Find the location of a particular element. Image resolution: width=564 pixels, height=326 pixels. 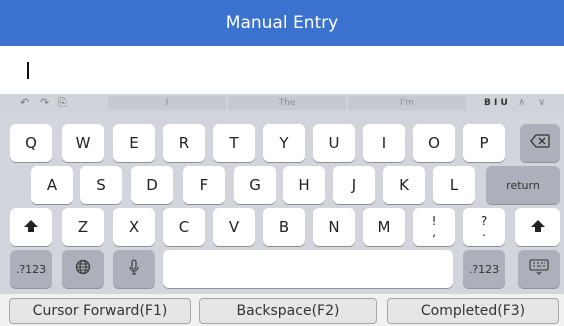

microphone-icon is located at coordinates (134, 269).